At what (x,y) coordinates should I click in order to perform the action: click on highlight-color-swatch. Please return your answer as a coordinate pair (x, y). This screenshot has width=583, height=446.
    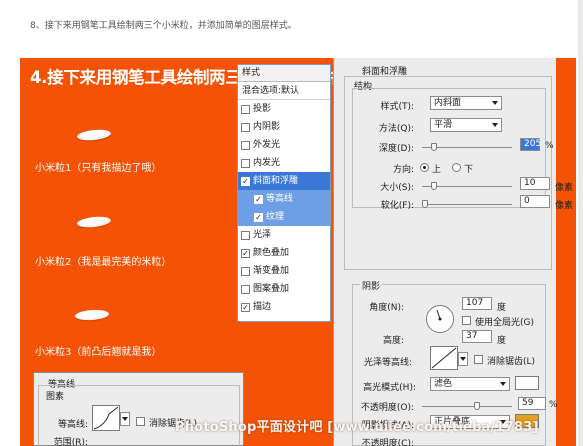
    Looking at the image, I should click on (527, 383).